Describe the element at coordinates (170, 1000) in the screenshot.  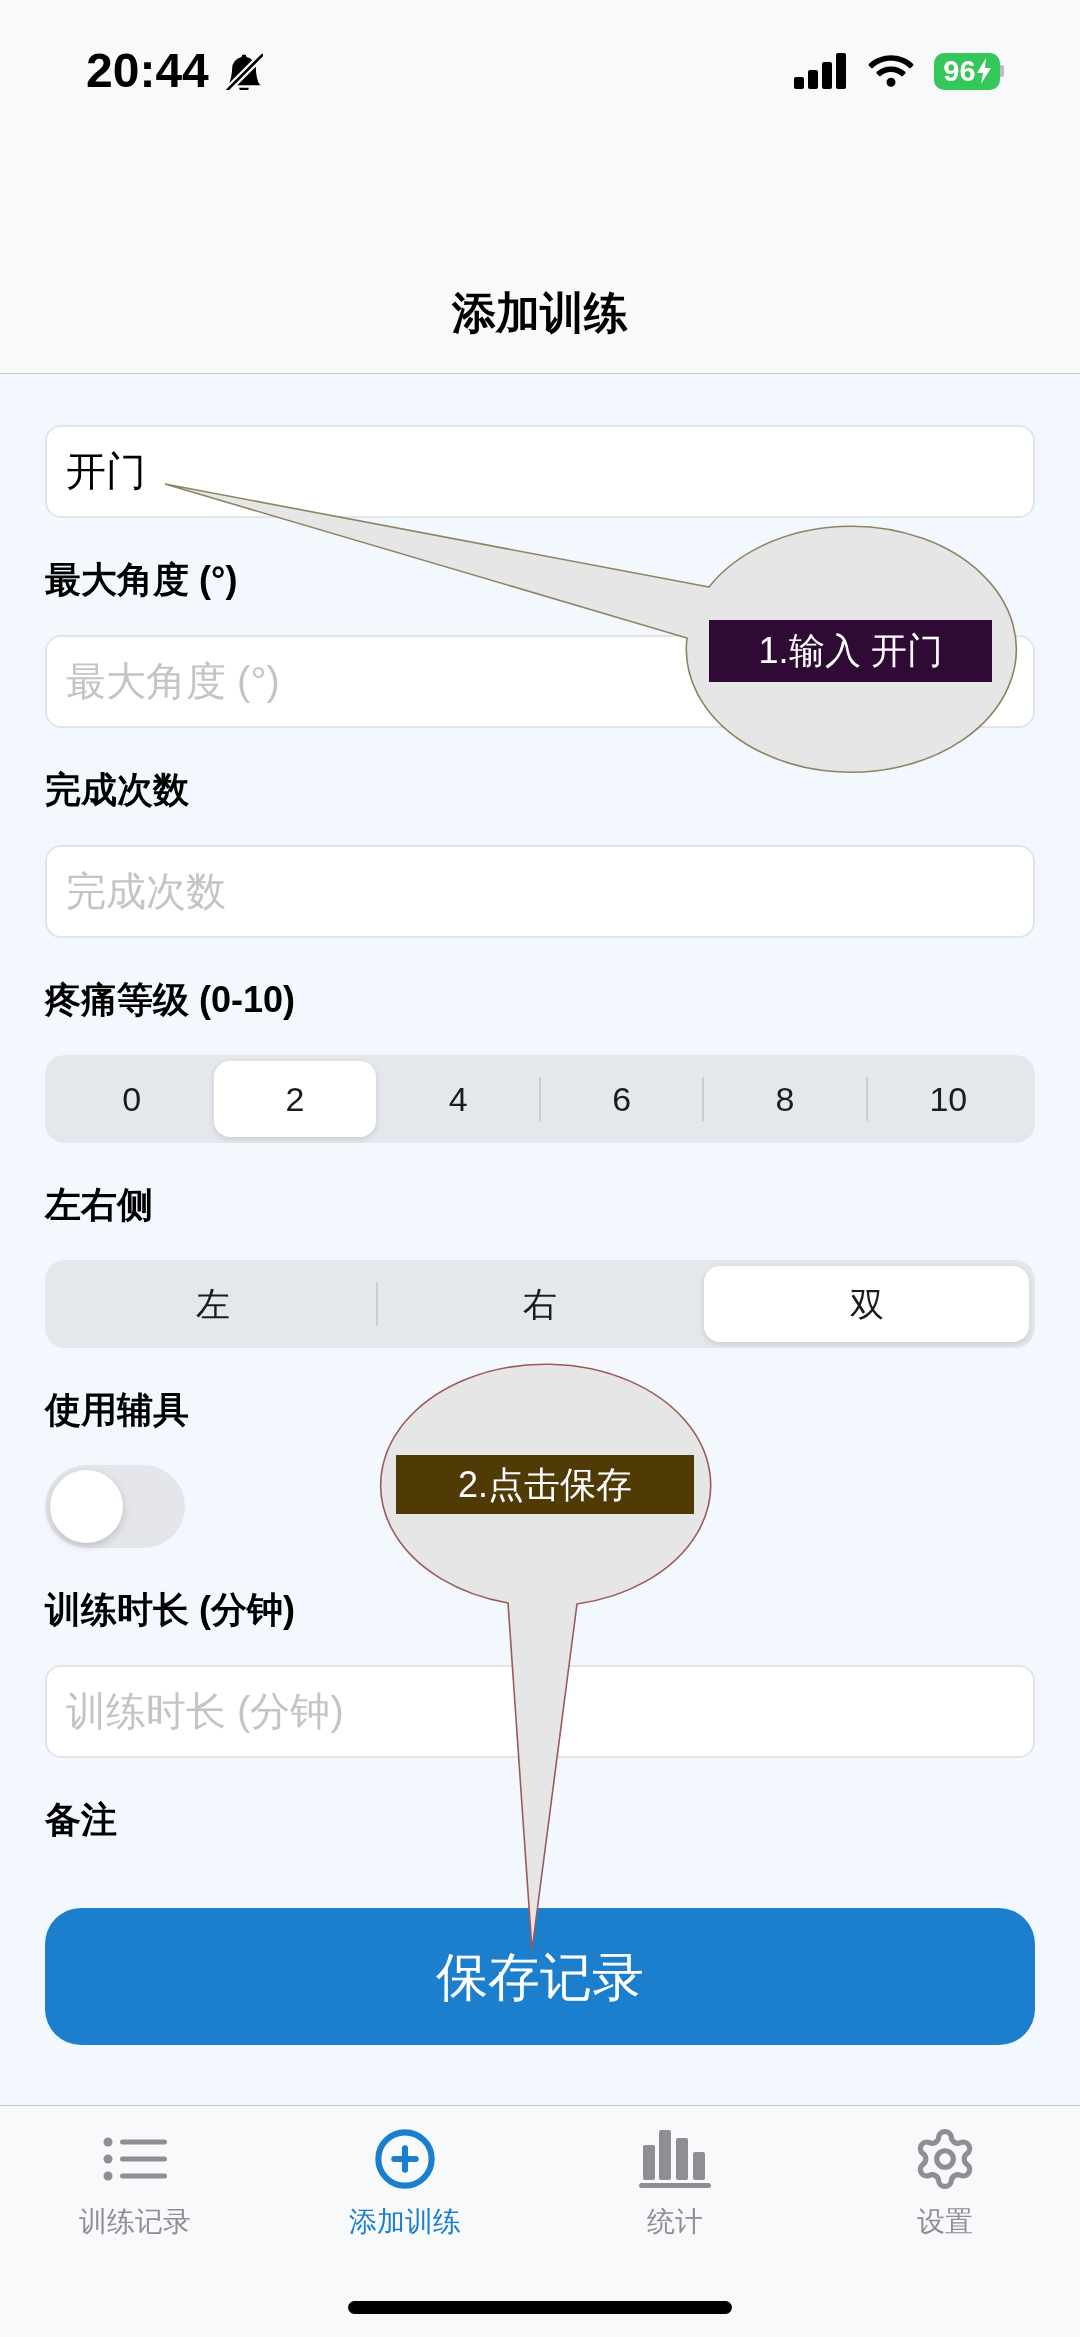
I see `field-label: 疼痛等级 (0-10)` at that location.